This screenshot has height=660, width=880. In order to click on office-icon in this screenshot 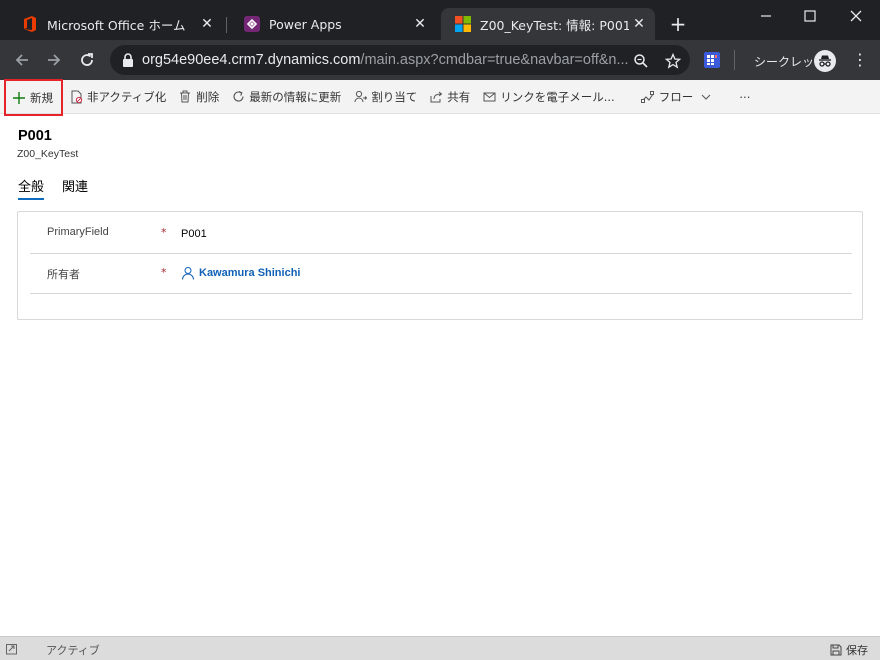, I will do `click(30, 24)`.